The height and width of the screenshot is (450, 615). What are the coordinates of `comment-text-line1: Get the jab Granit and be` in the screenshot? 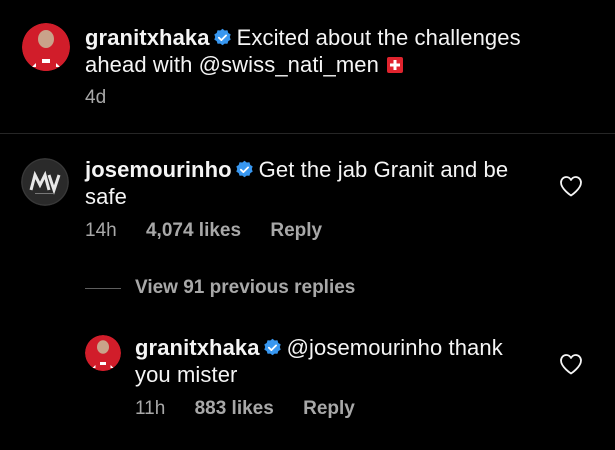 It's located at (383, 169).